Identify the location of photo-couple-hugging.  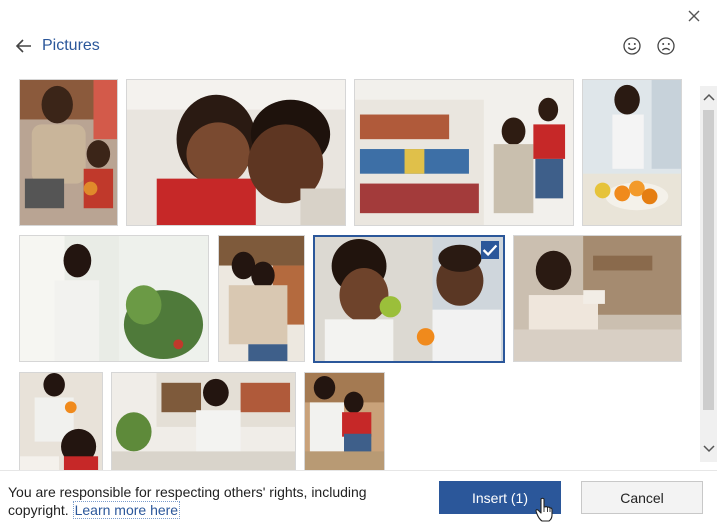
(261, 298).